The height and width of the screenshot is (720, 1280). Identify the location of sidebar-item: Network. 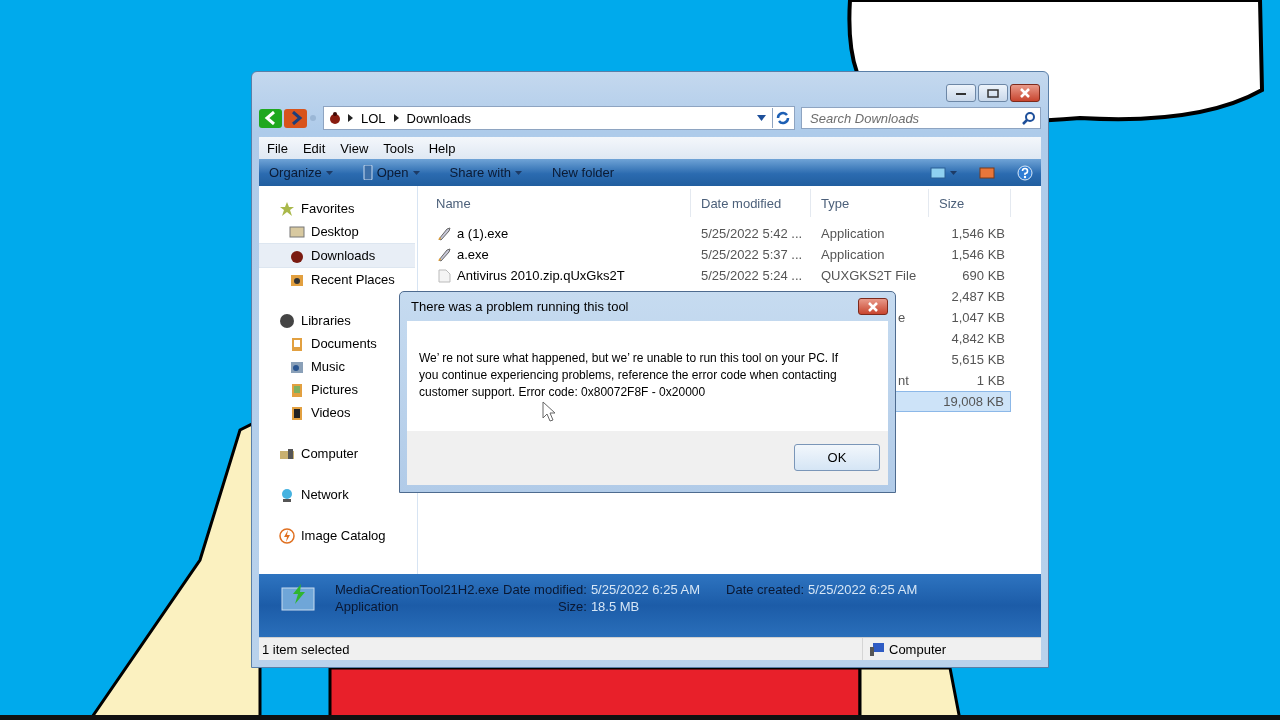
(337, 494).